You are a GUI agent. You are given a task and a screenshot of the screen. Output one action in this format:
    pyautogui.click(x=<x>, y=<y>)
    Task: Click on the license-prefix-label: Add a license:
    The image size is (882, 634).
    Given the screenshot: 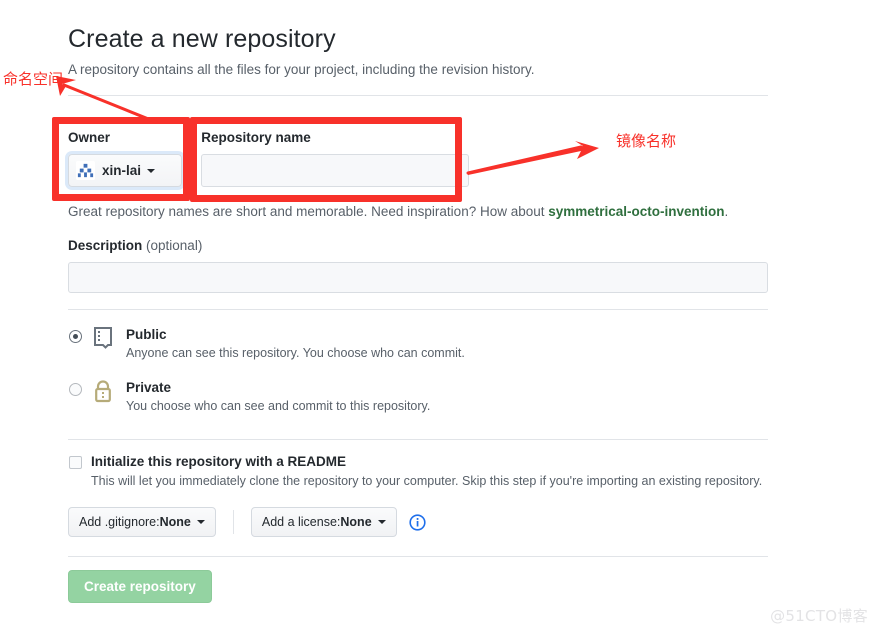 What is the action you would take?
    pyautogui.click(x=301, y=522)
    